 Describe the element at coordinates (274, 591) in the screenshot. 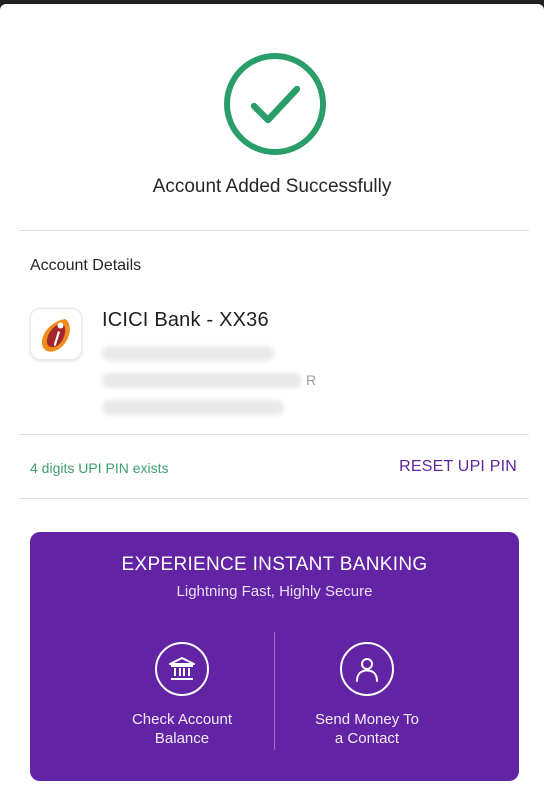

I see `promo-subtitle: Lightning Fast, Highly Secure` at that location.